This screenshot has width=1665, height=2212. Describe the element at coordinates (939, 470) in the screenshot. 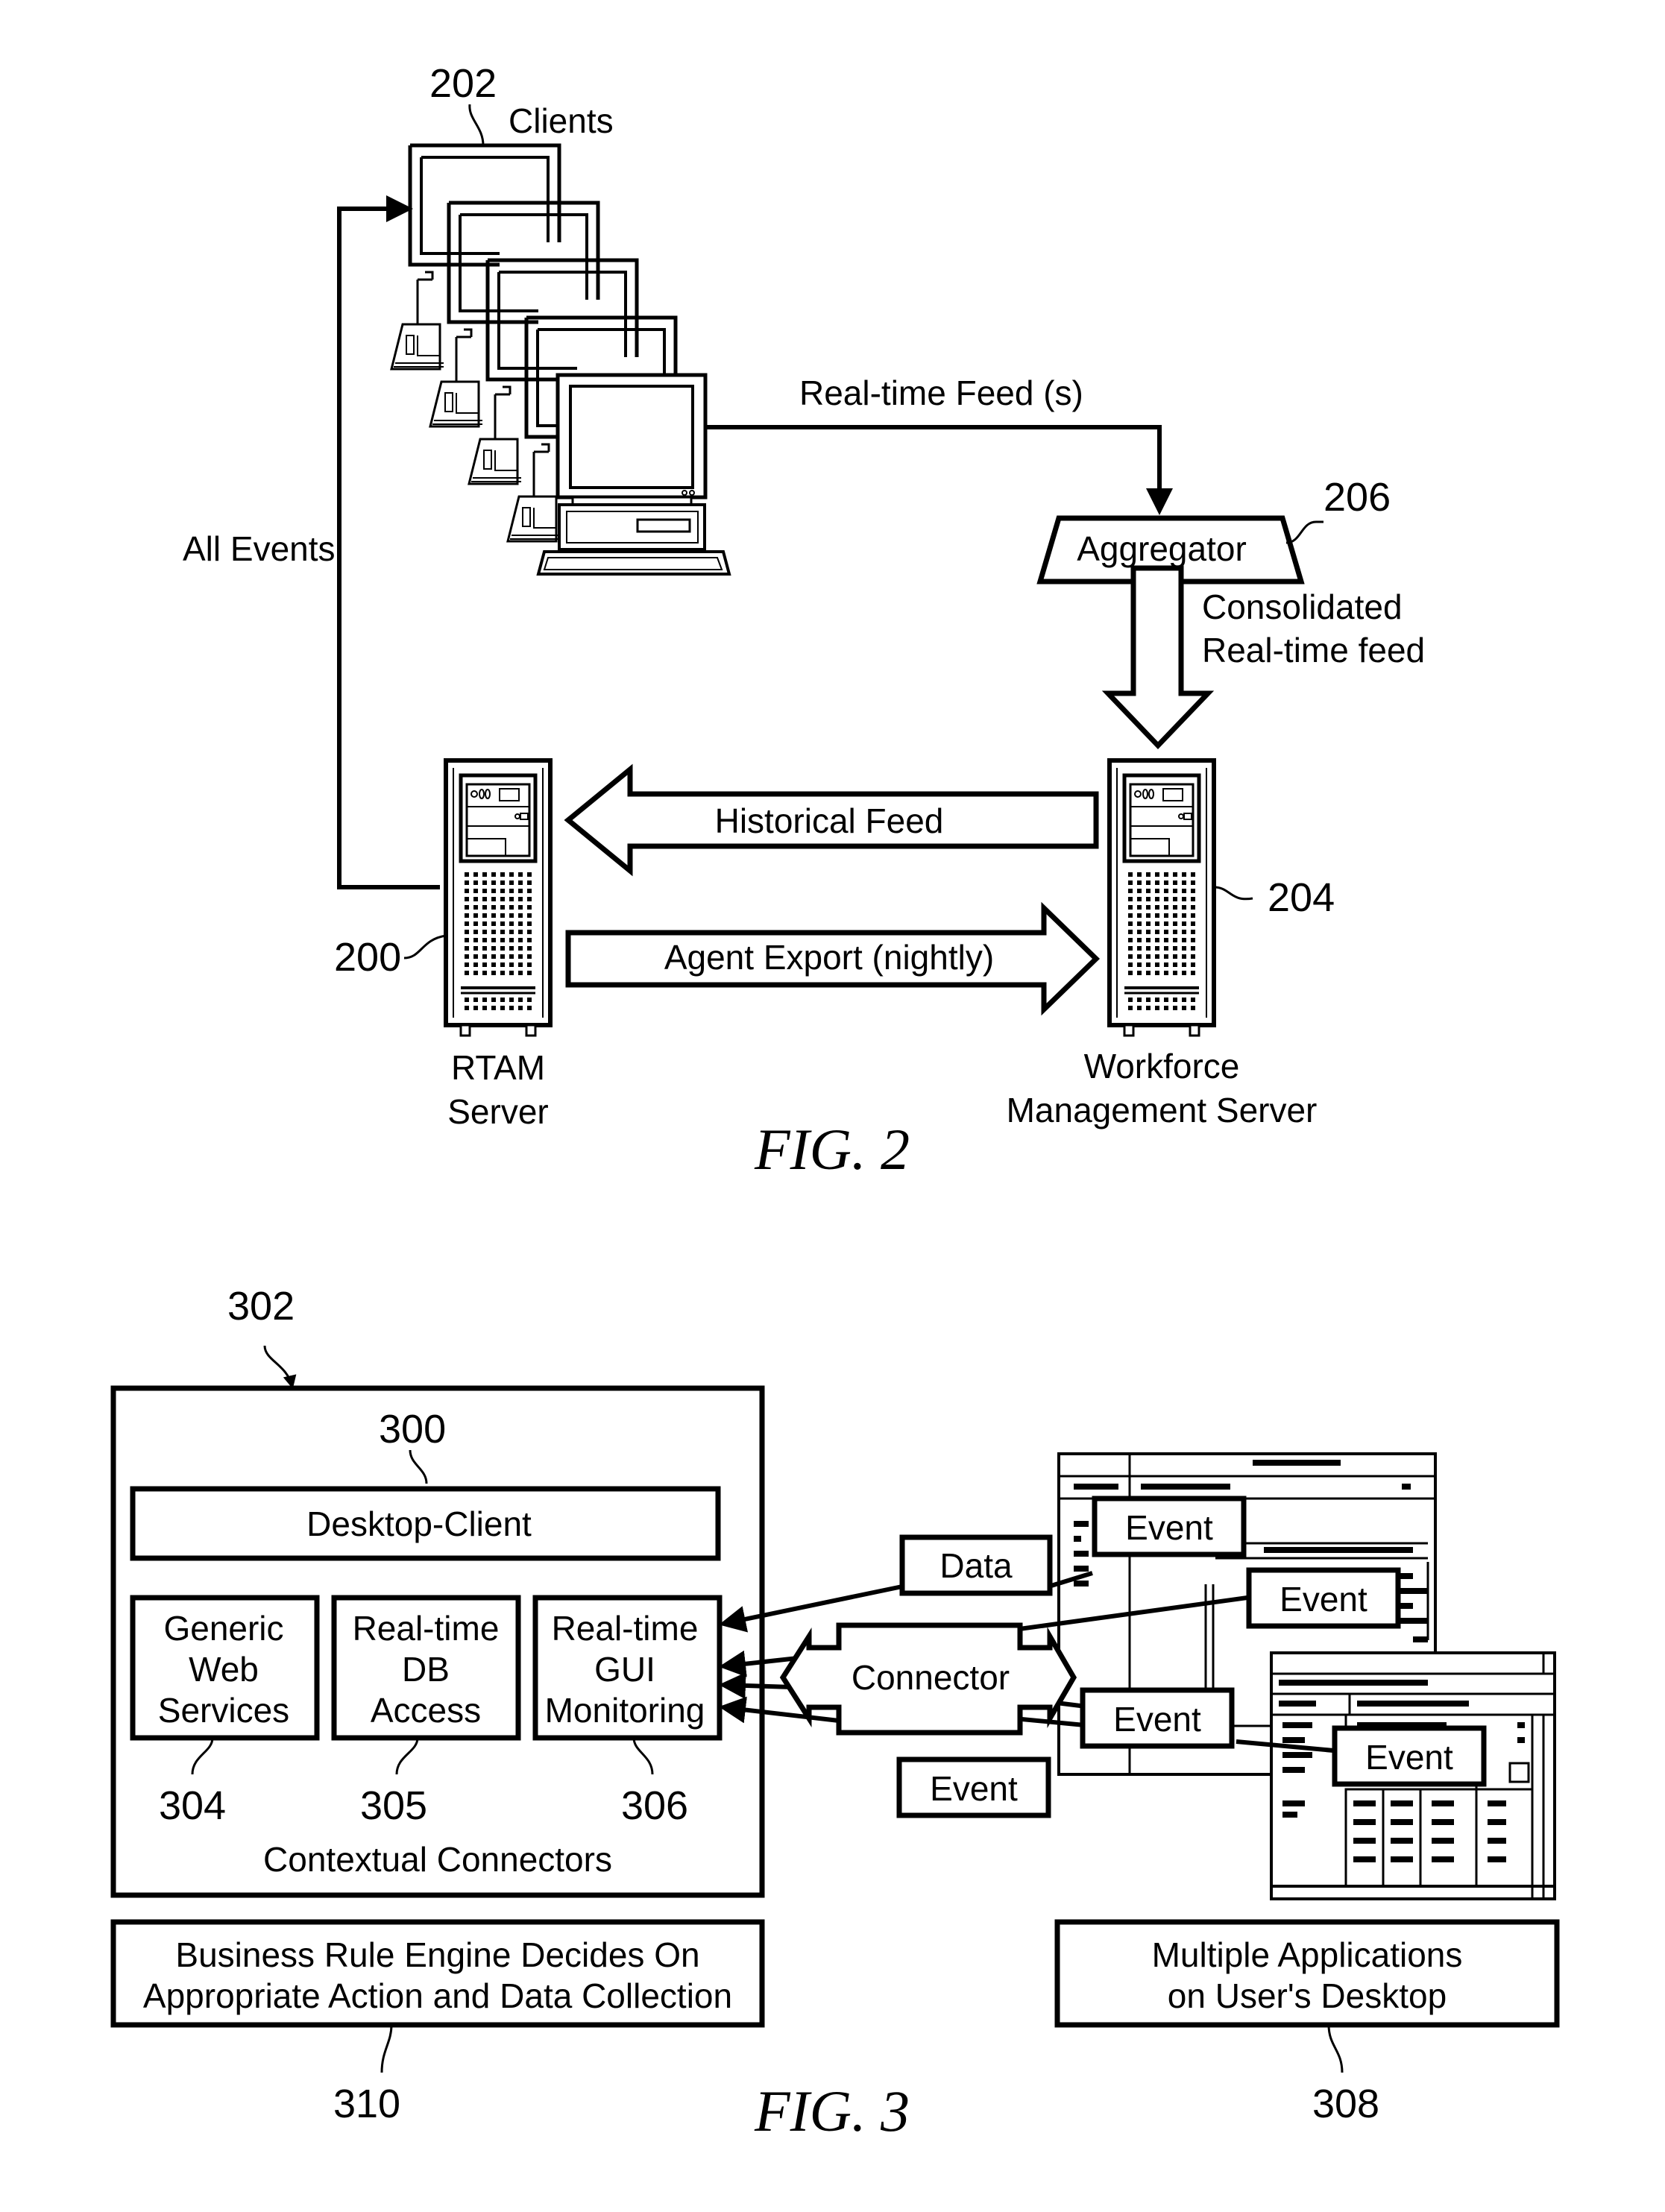

I see `realtime-feed-arrow` at that location.